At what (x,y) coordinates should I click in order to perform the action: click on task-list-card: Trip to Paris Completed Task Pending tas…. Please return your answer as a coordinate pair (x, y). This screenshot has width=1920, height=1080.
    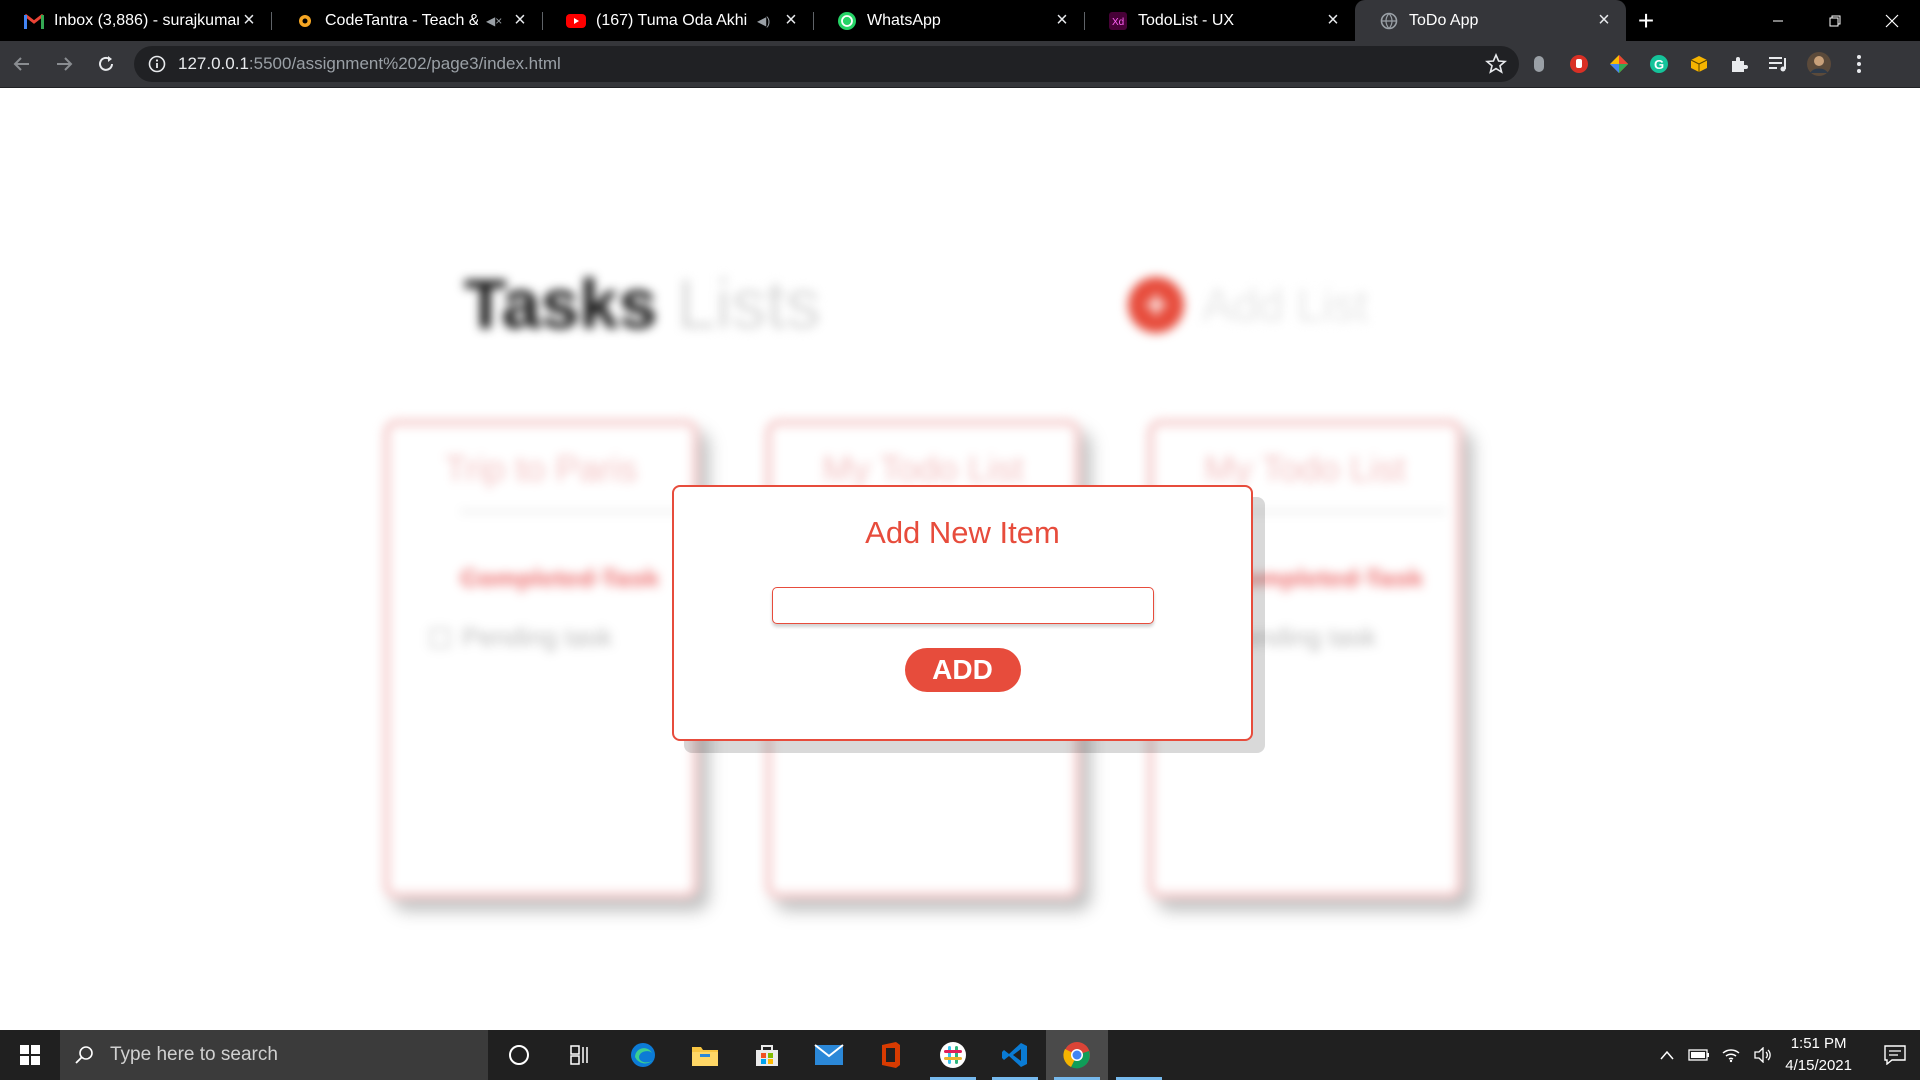
    Looking at the image, I should click on (541, 659).